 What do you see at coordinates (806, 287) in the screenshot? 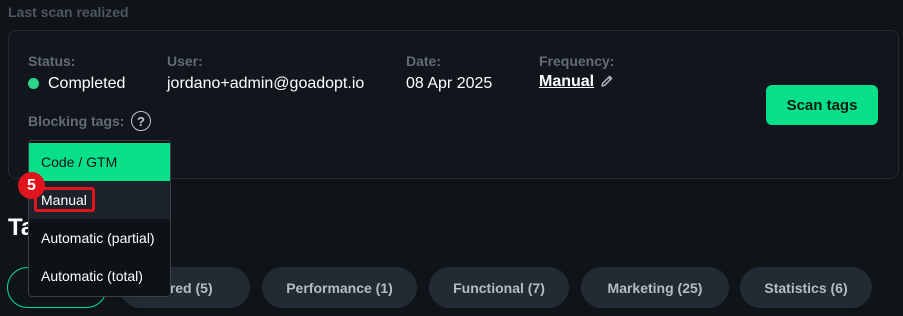
I see `category-chip-statistics: Statistics (6)` at bounding box center [806, 287].